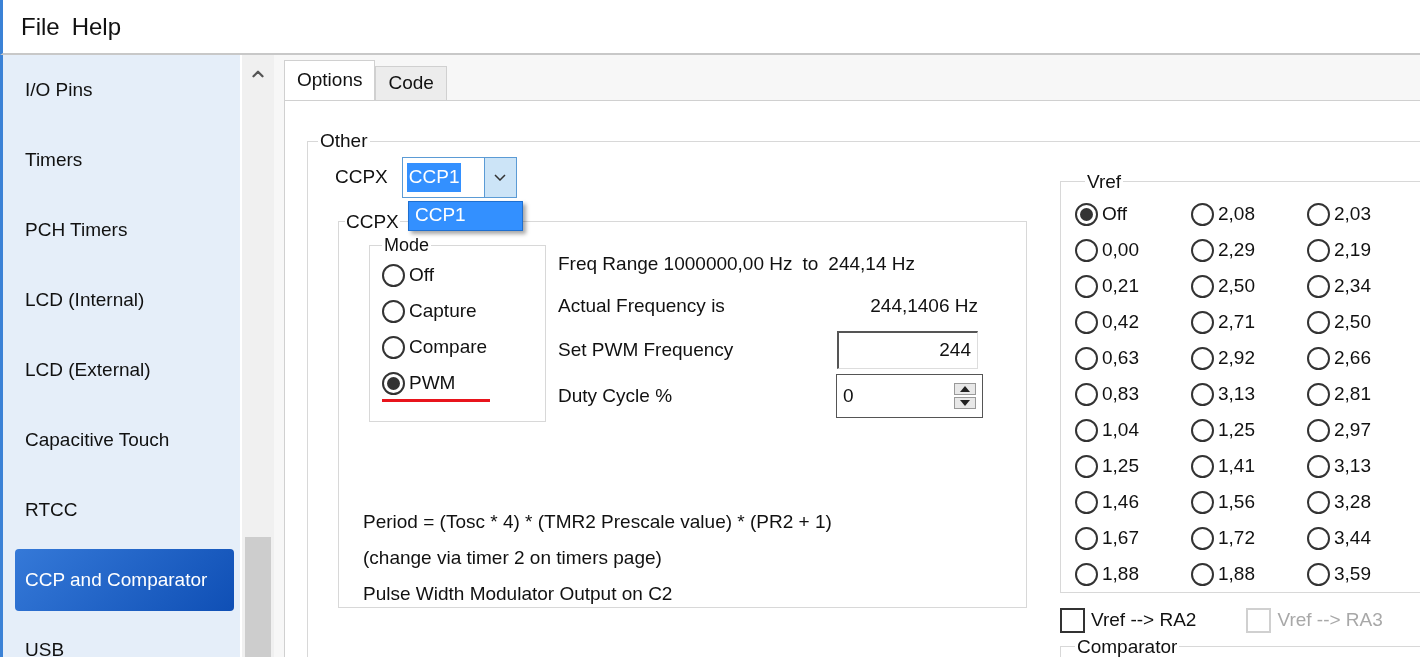 The height and width of the screenshot is (657, 1420). Describe the element at coordinates (1120, 321) in the screenshot. I see `radio-label: 0,42` at that location.